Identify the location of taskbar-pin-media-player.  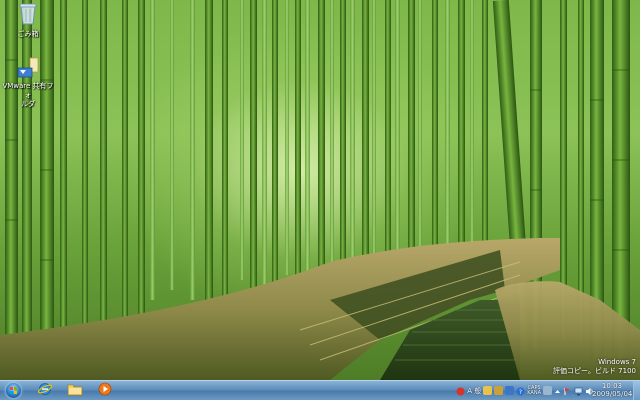
(105, 390).